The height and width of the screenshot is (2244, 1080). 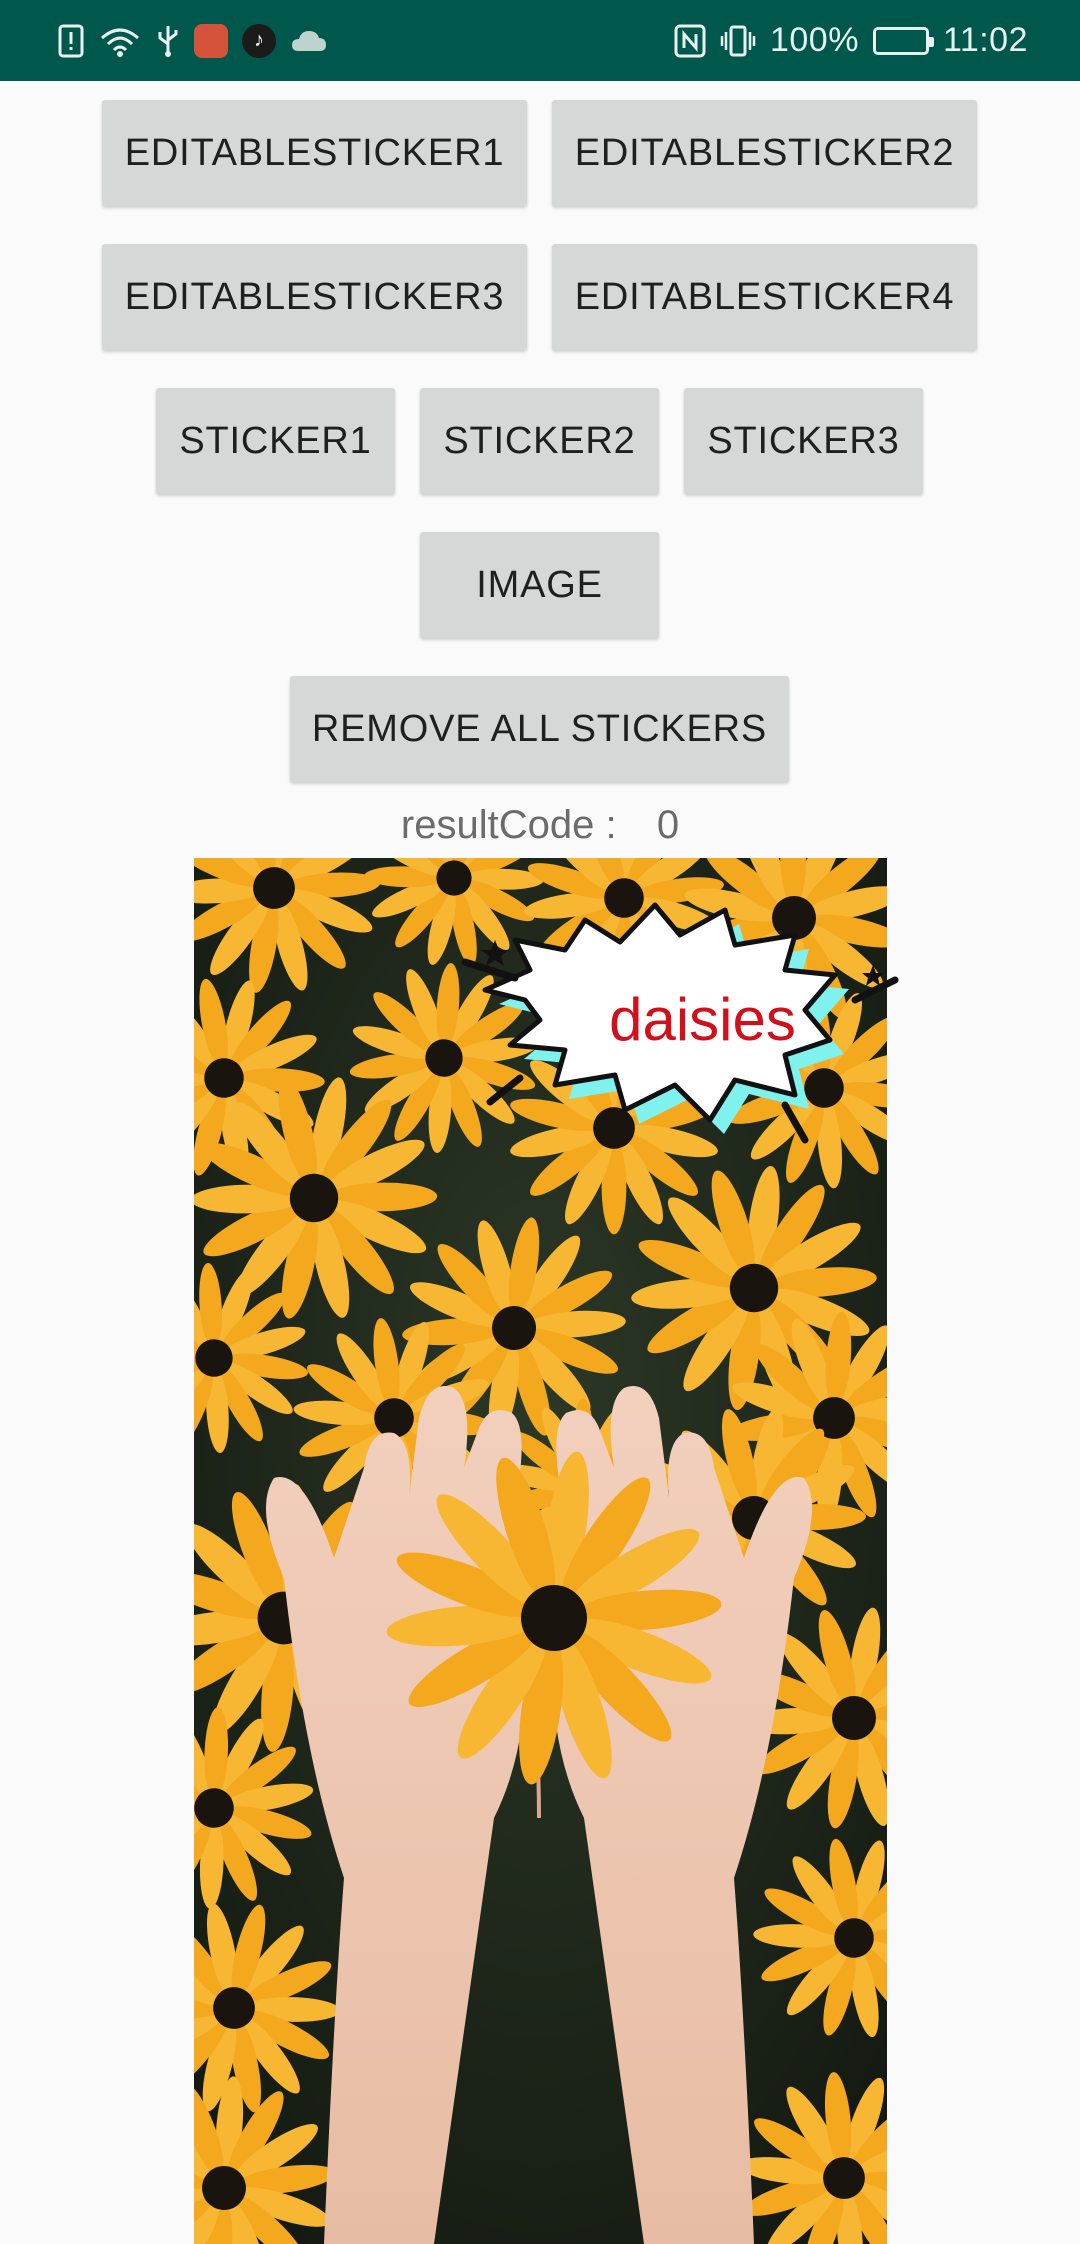 I want to click on status-bar: ♪ 100% 11:02, so click(x=540, y=40).